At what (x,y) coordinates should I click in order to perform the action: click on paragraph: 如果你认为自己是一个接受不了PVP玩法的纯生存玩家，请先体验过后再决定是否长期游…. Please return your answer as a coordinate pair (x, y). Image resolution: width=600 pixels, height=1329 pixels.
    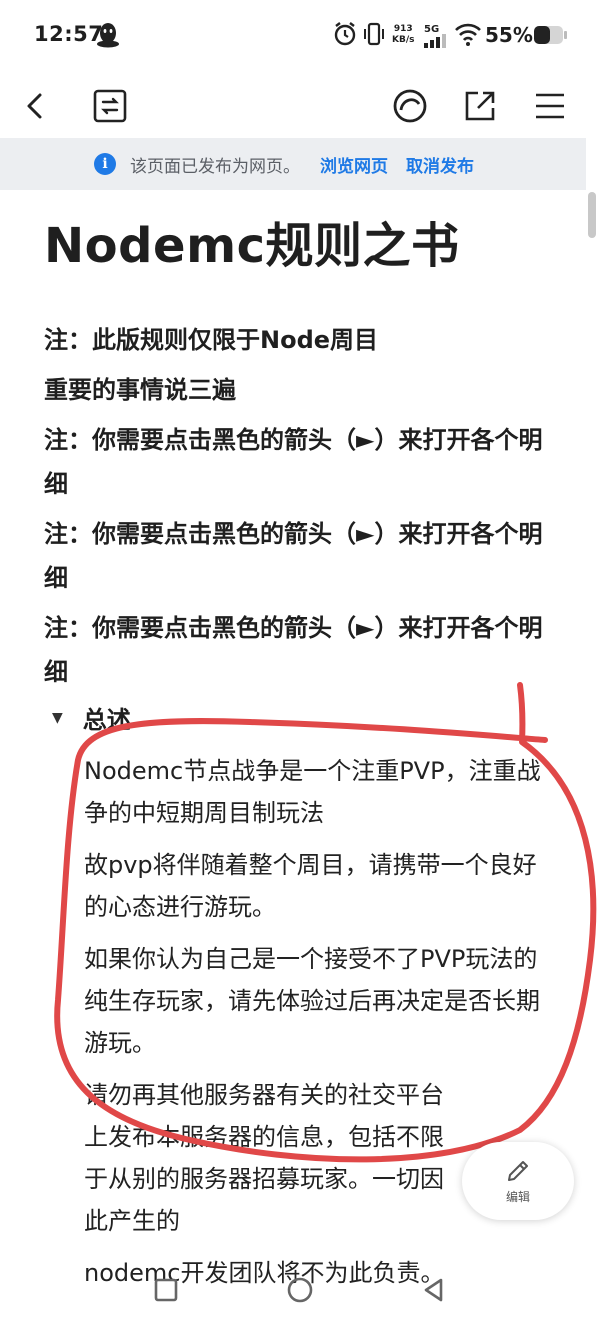
    Looking at the image, I should click on (312, 1001).